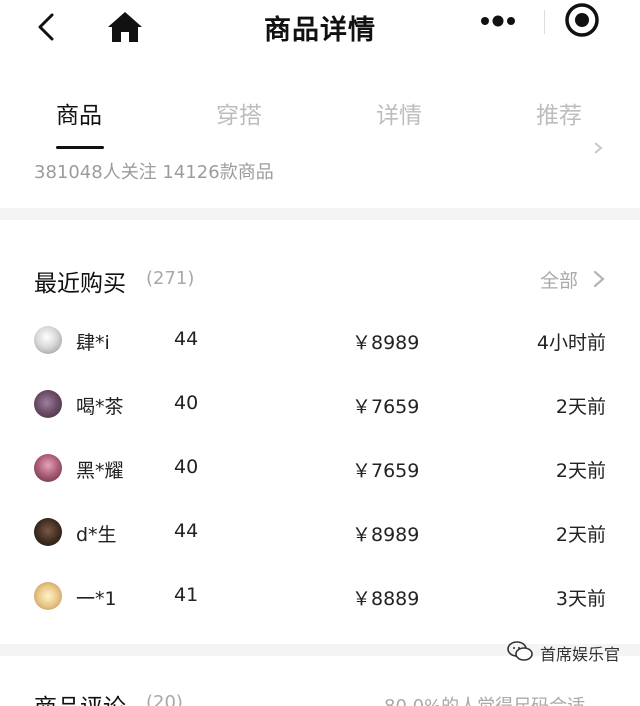 Image resolution: width=640 pixels, height=706 pixels. What do you see at coordinates (559, 113) in the screenshot?
I see `tab-recommend: 推荐` at bounding box center [559, 113].